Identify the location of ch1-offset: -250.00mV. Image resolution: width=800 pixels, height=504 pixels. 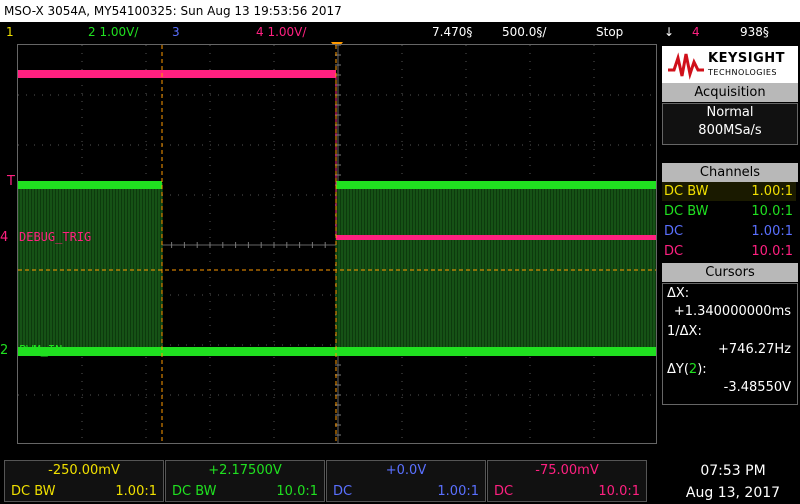
(84, 470).